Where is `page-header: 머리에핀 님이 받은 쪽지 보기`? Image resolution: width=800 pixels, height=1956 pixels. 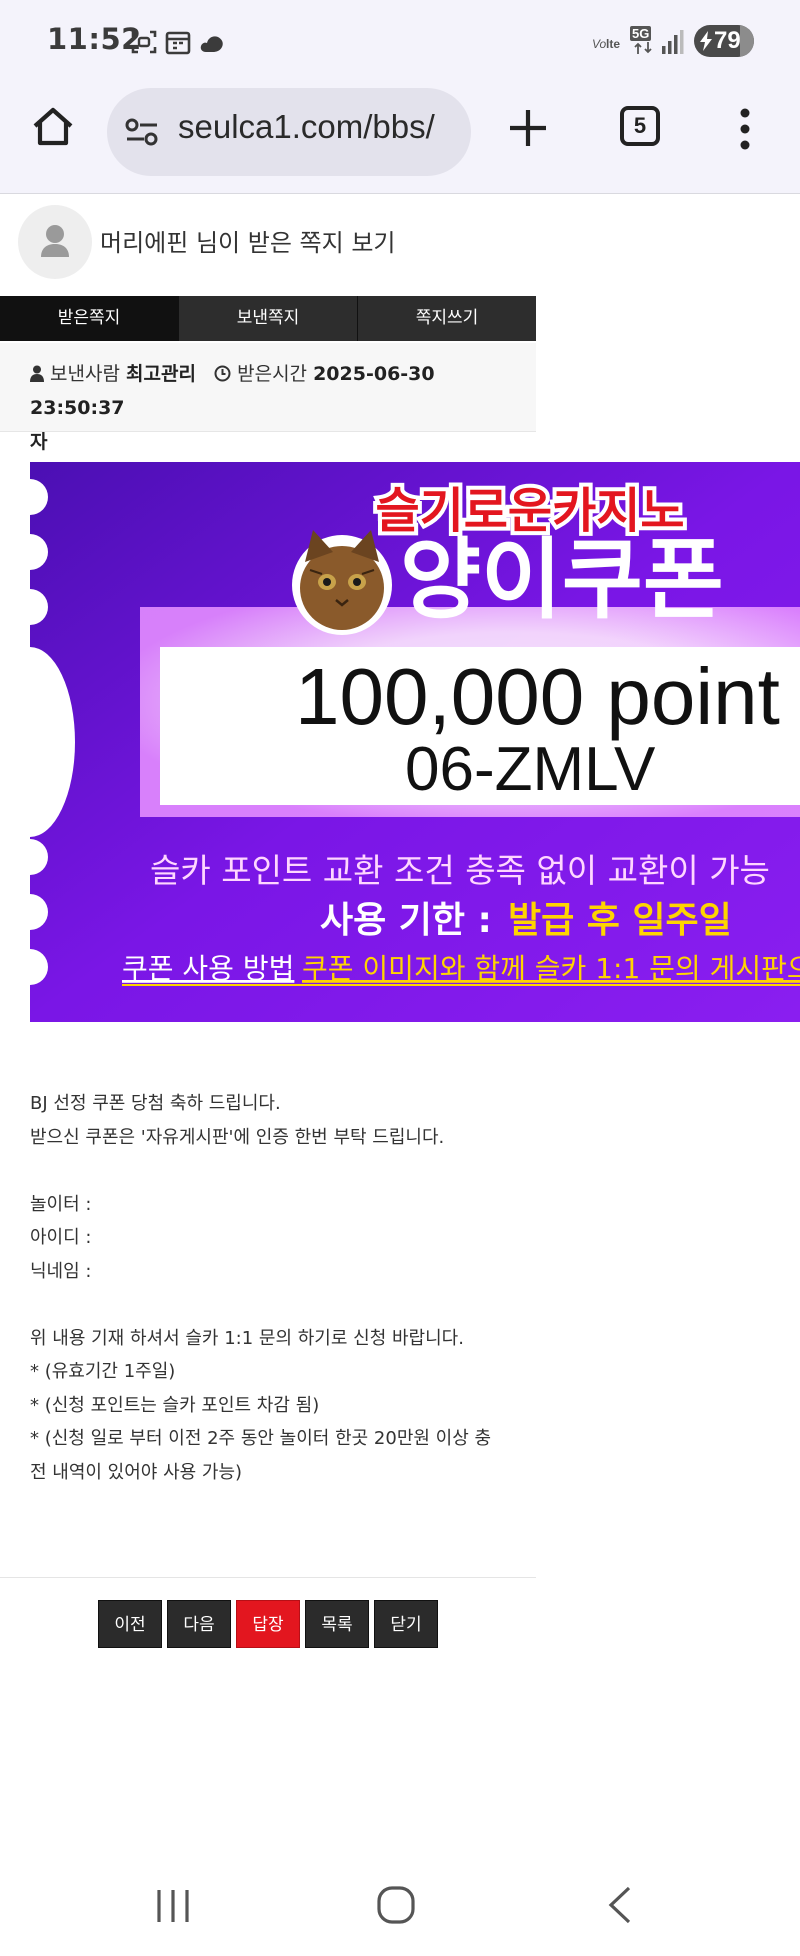
page-header: 머리에핀 님이 받은 쪽지 보기 is located at coordinates (268, 240).